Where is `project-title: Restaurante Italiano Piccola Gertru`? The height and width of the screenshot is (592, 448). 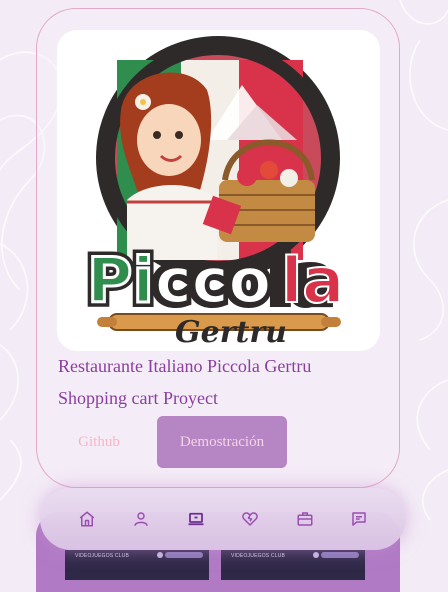
project-title: Restaurante Italiano Piccola Gertru is located at coordinates (185, 366).